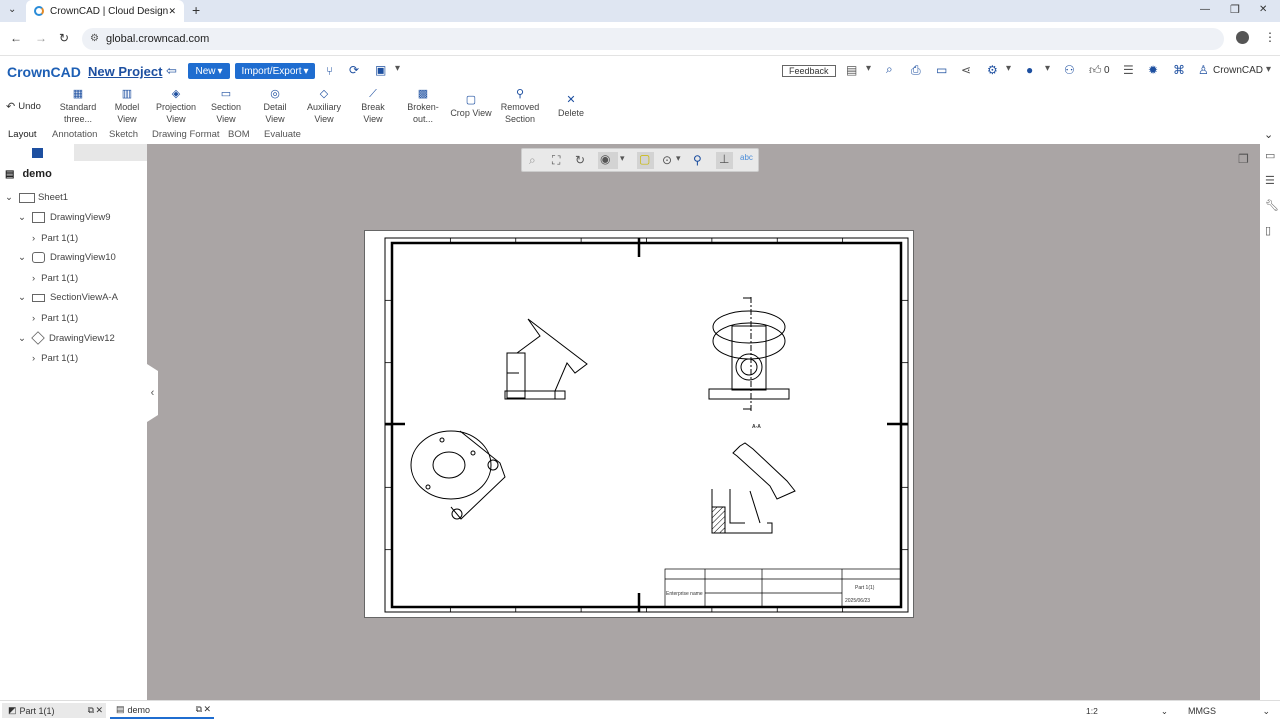 This screenshot has width=1280, height=720. Describe the element at coordinates (282, 134) in the screenshot. I see `tab-evaluate: Evaluate` at that location.